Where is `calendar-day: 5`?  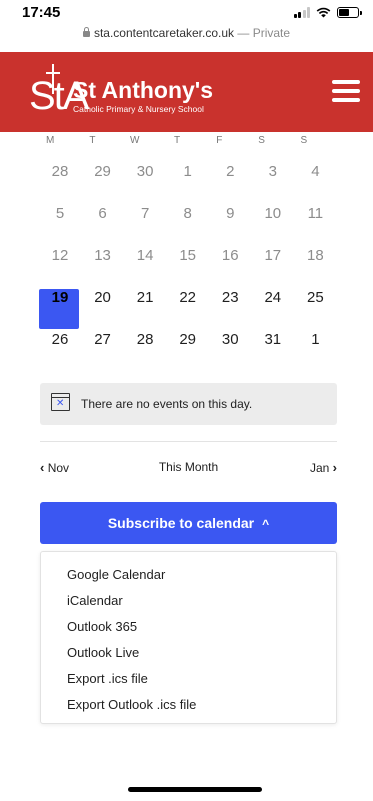 calendar-day: 5 is located at coordinates (60, 219).